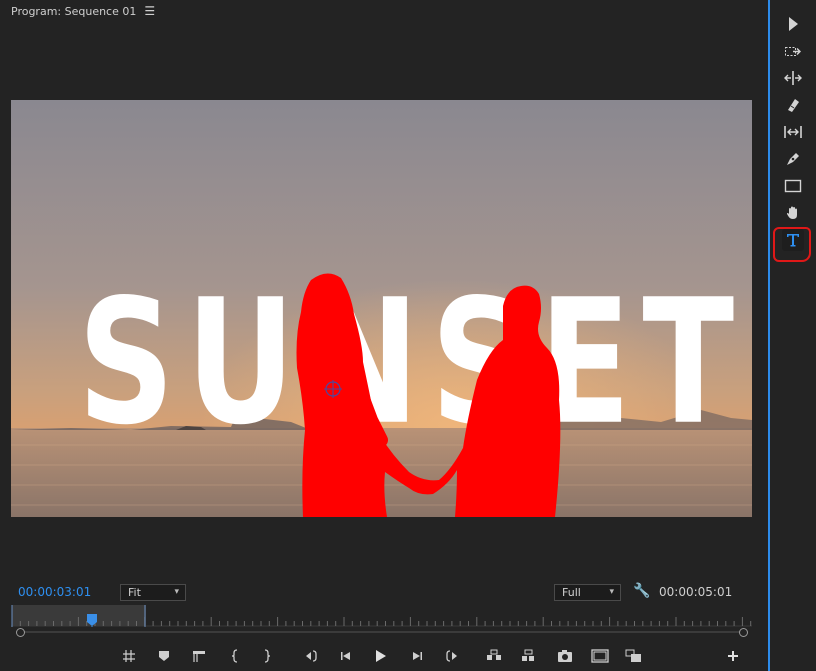 The width and height of the screenshot is (816, 671). I want to click on selection-arrow-icon, so click(793, 24).